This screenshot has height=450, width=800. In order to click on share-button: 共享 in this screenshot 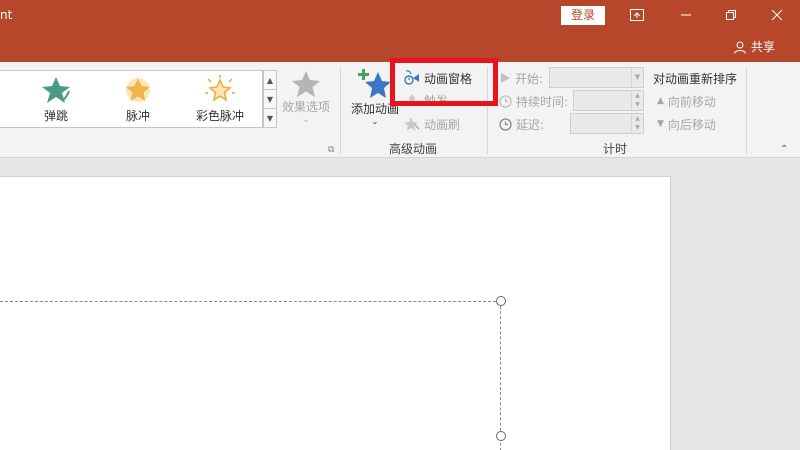, I will do `click(754, 46)`.